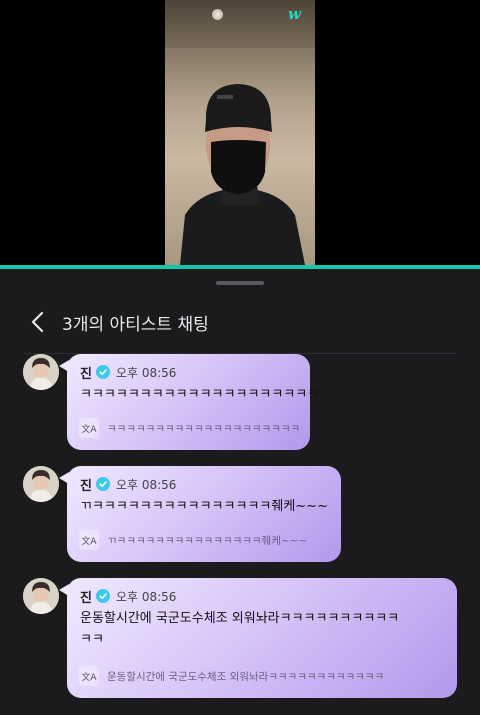  I want to click on translation-row: 文A 운동할시간에 국군도수체조 외워놔라ㅋㅋㅋㅋㅋㅋㅋㅋㅋㅋㅋㅋ, so click(231, 676).